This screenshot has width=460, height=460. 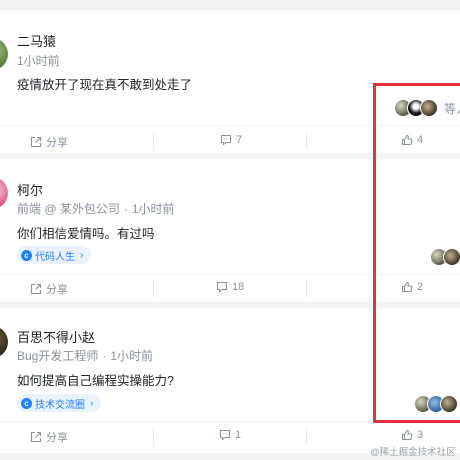 I want to click on topic-label: 技术交流圈, so click(x=60, y=405).